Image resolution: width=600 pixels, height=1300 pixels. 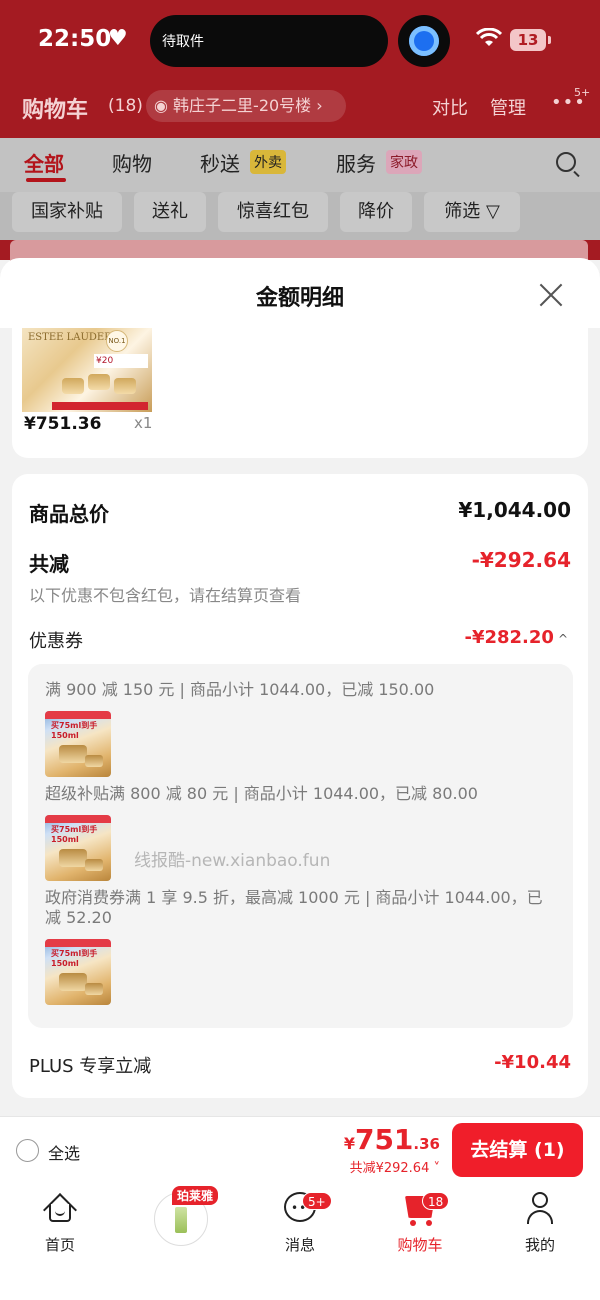 I want to click on select-all-label: 全选, so click(x=64, y=1152).